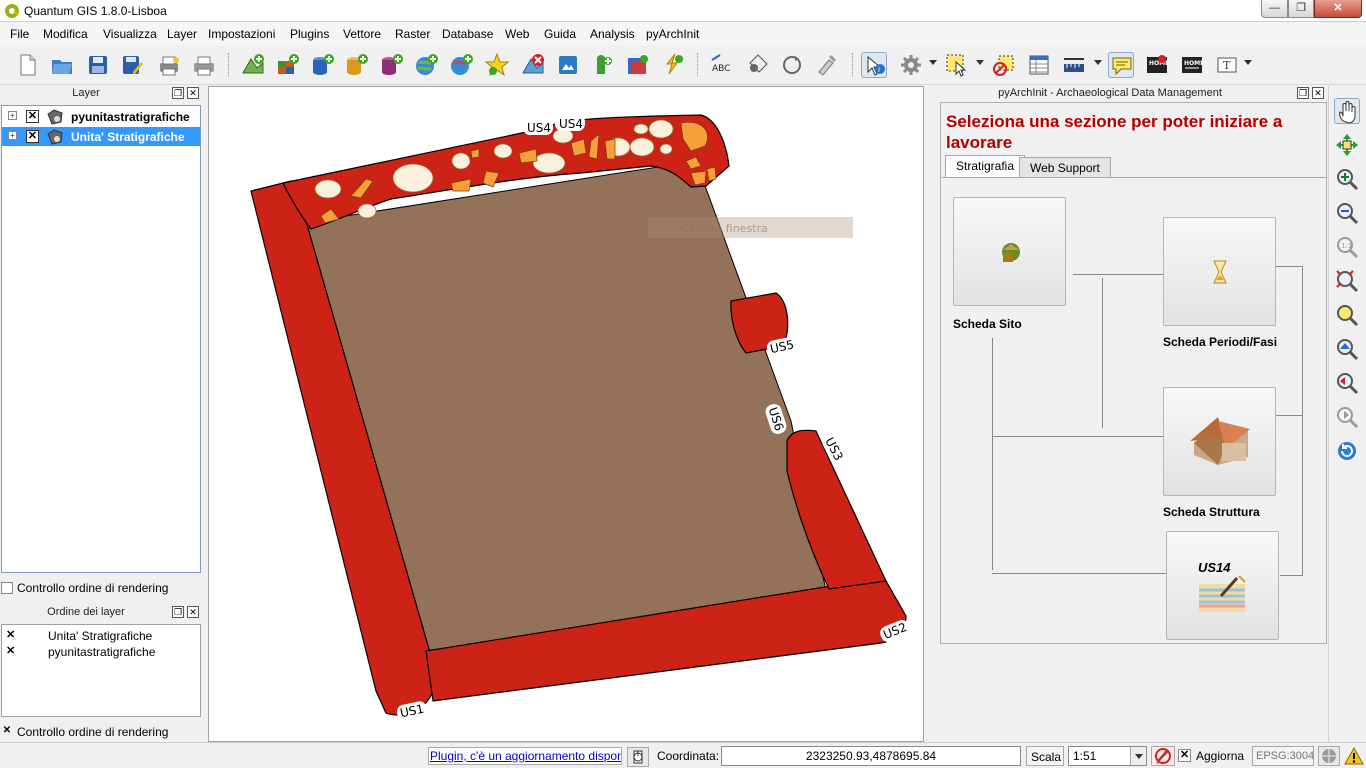 The width and height of the screenshot is (1366, 768). Describe the element at coordinates (1329, 756) in the screenshot. I see `projection-button` at that location.